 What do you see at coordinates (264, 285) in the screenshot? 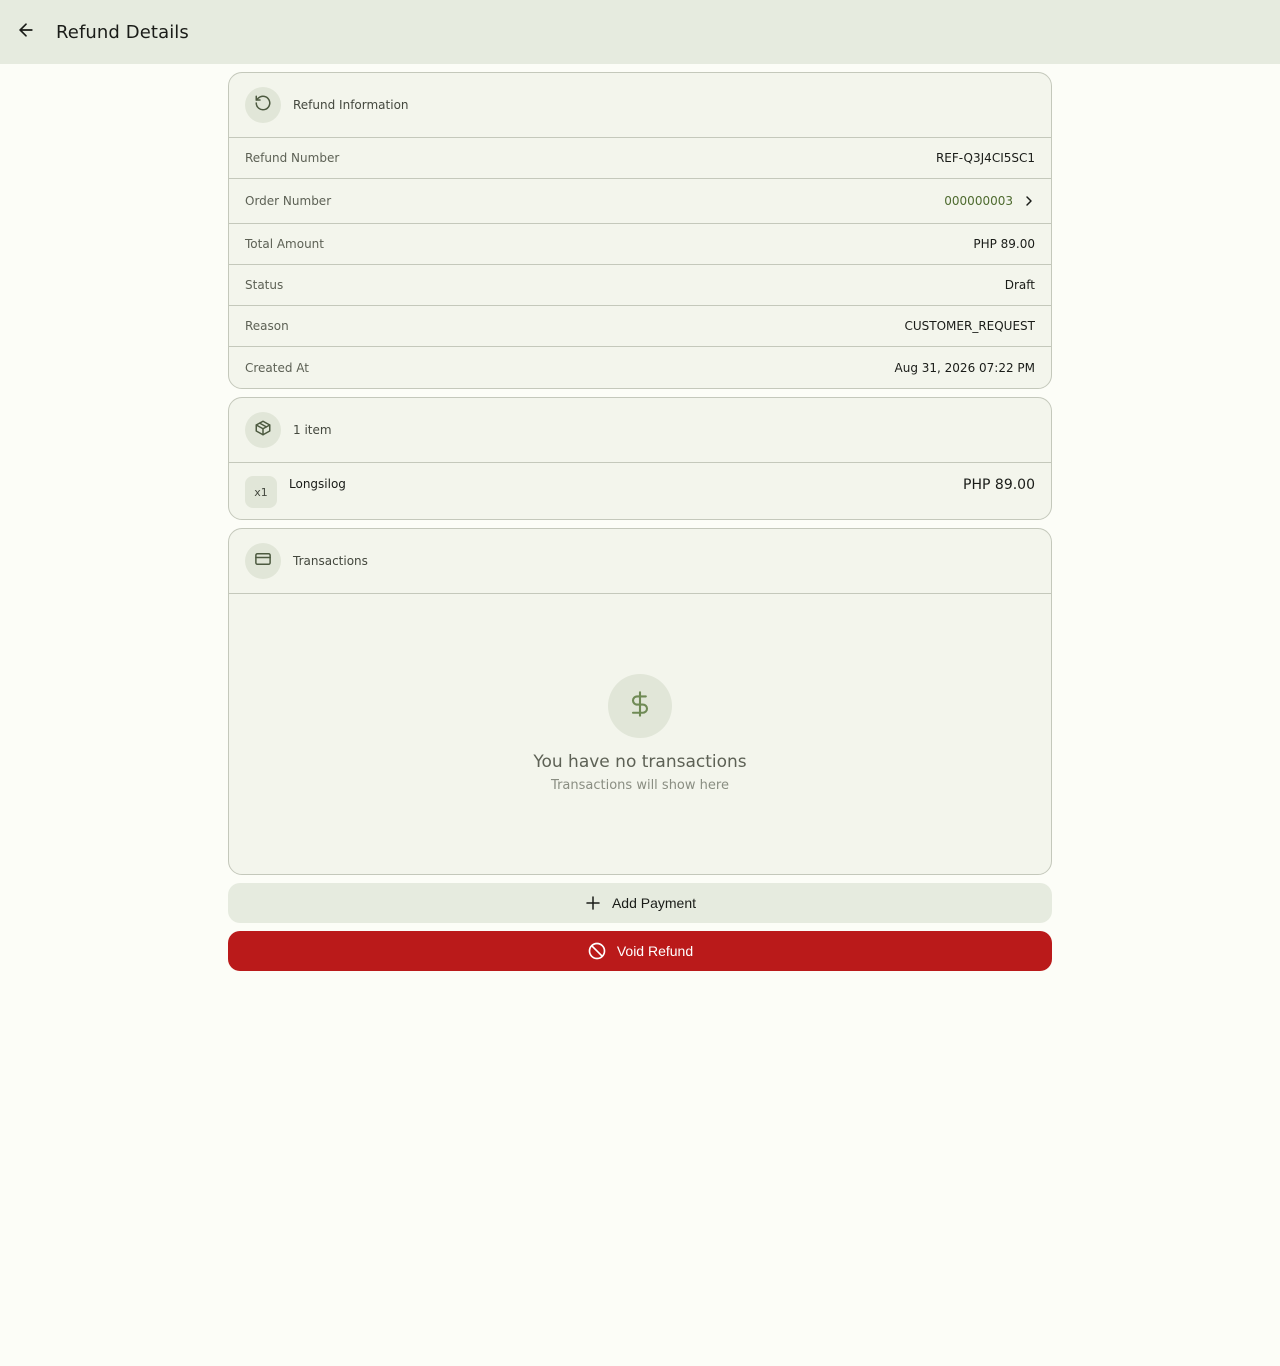
I see `status-label: Status` at bounding box center [264, 285].